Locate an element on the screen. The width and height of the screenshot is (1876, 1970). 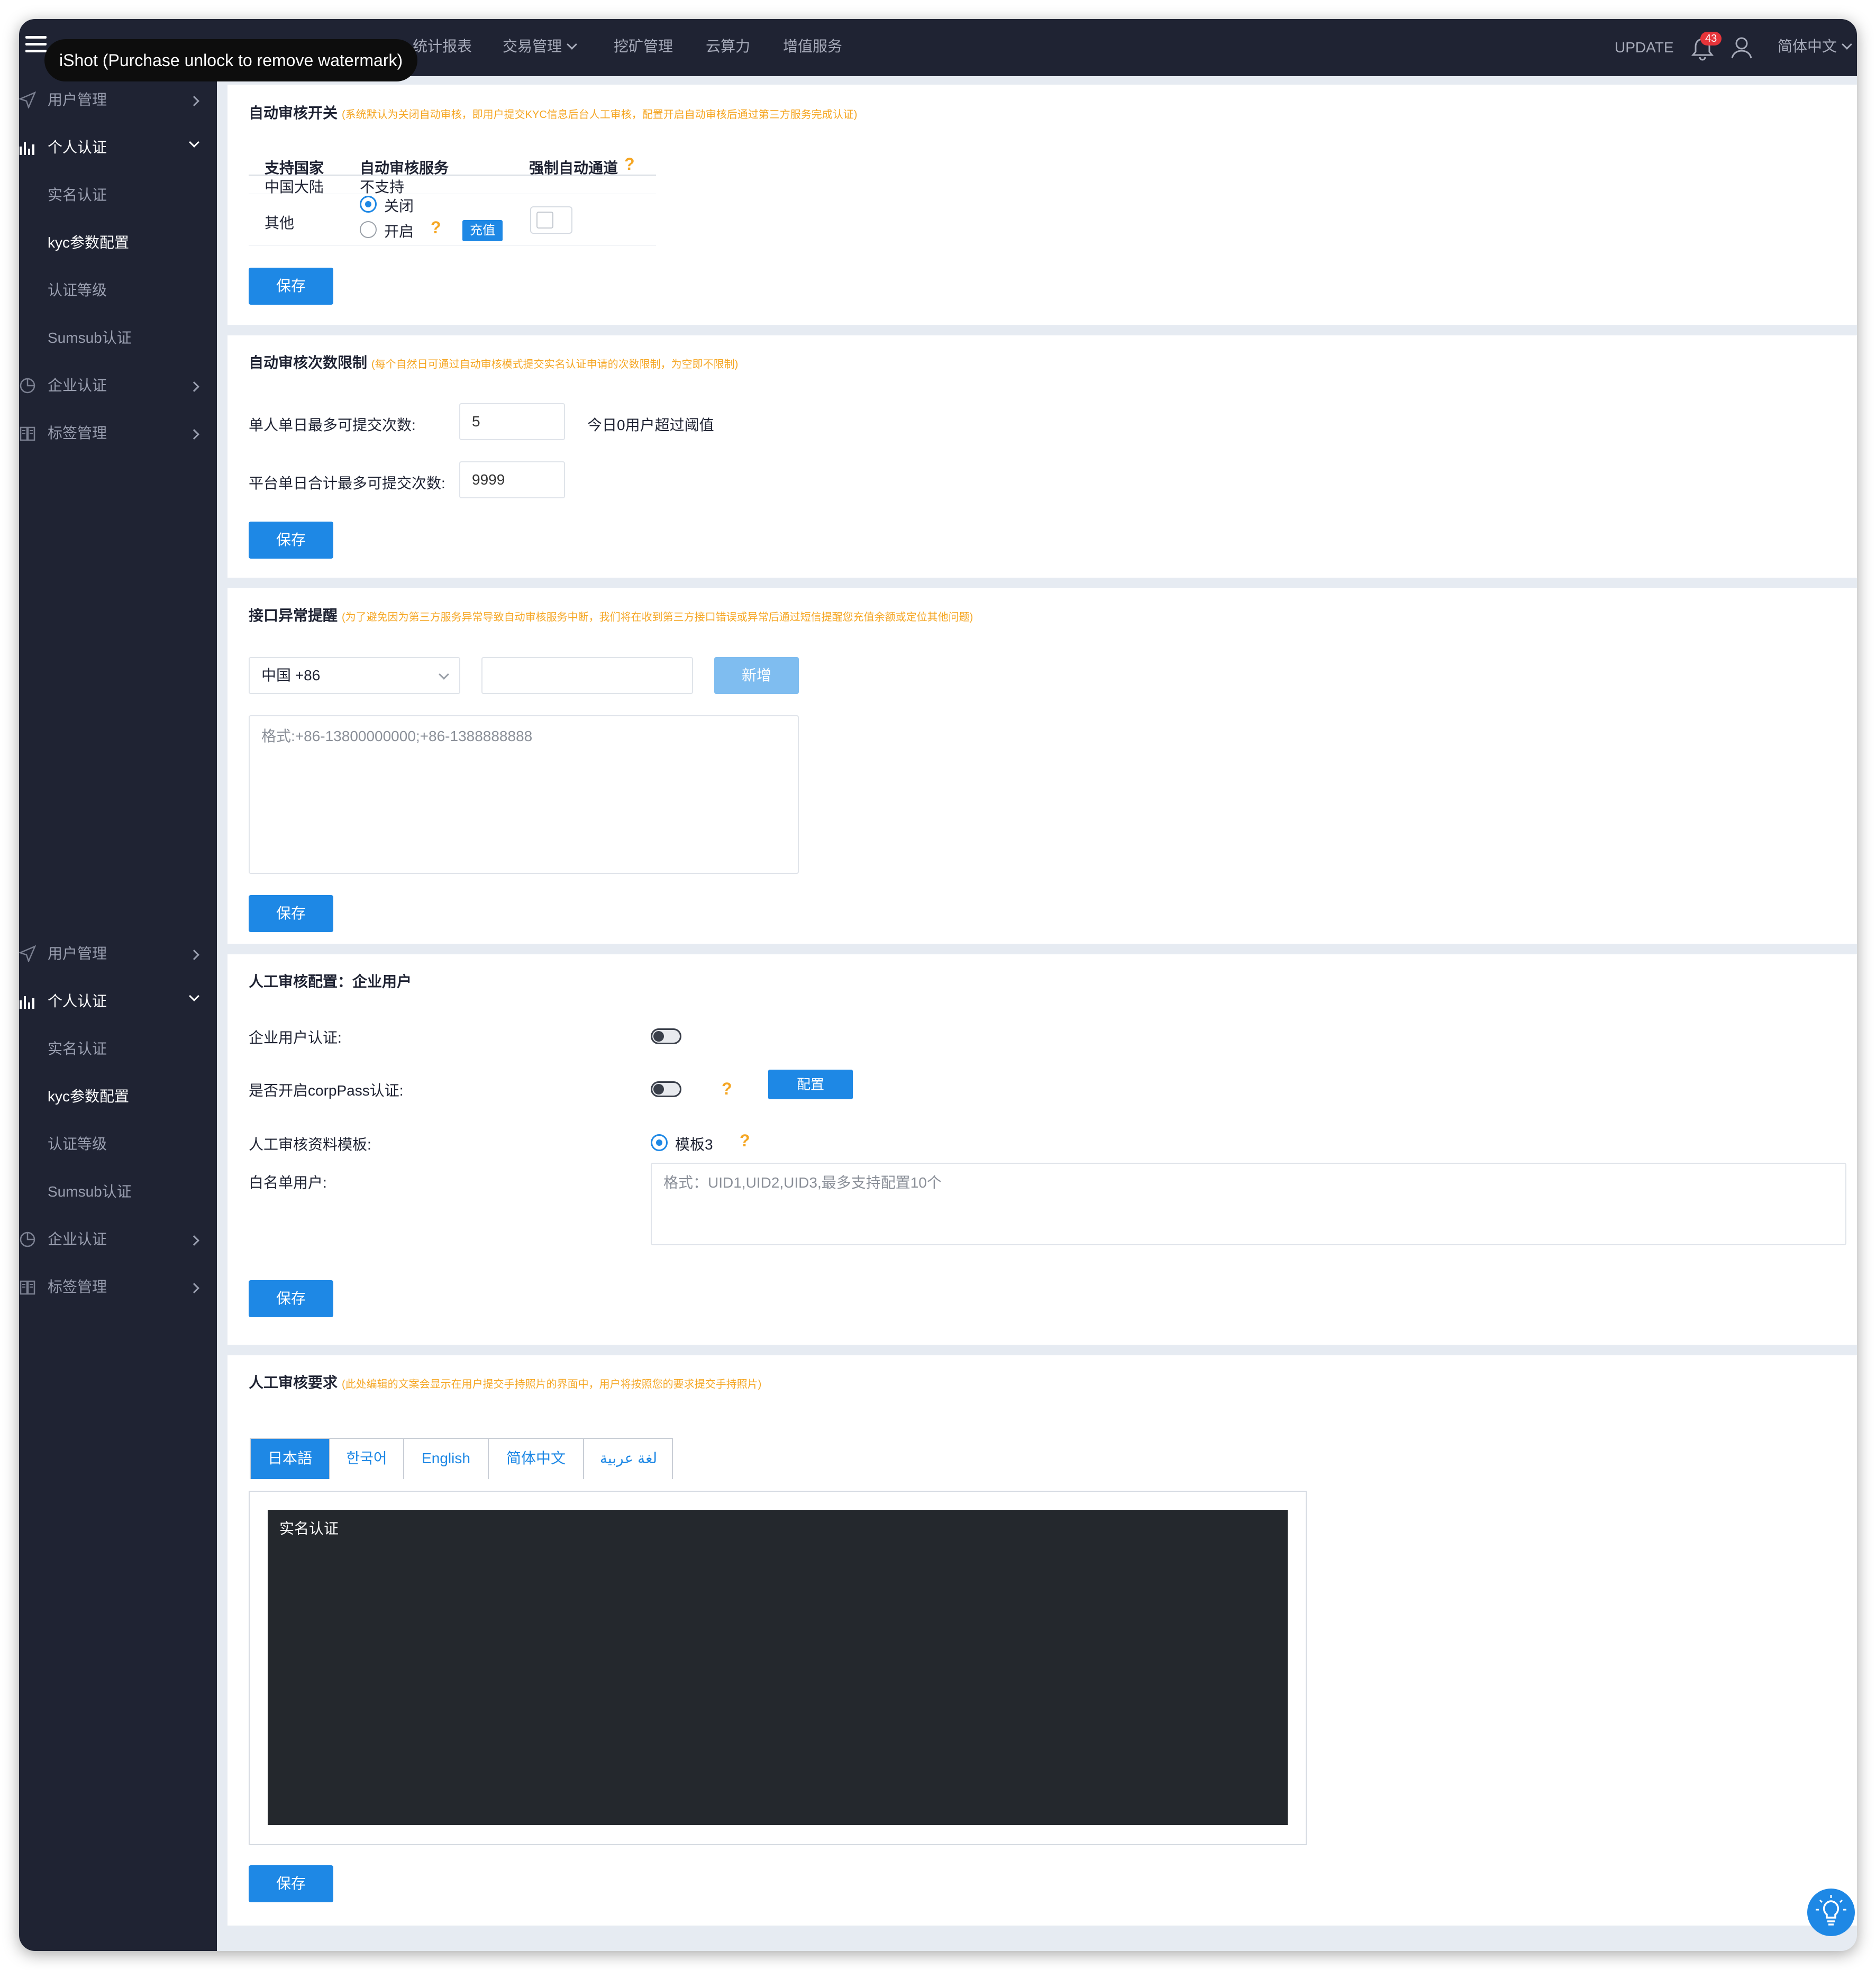
language-tabs: 日本語 한국어 English 简体中文 لغة عربية is located at coordinates (462, 1458).